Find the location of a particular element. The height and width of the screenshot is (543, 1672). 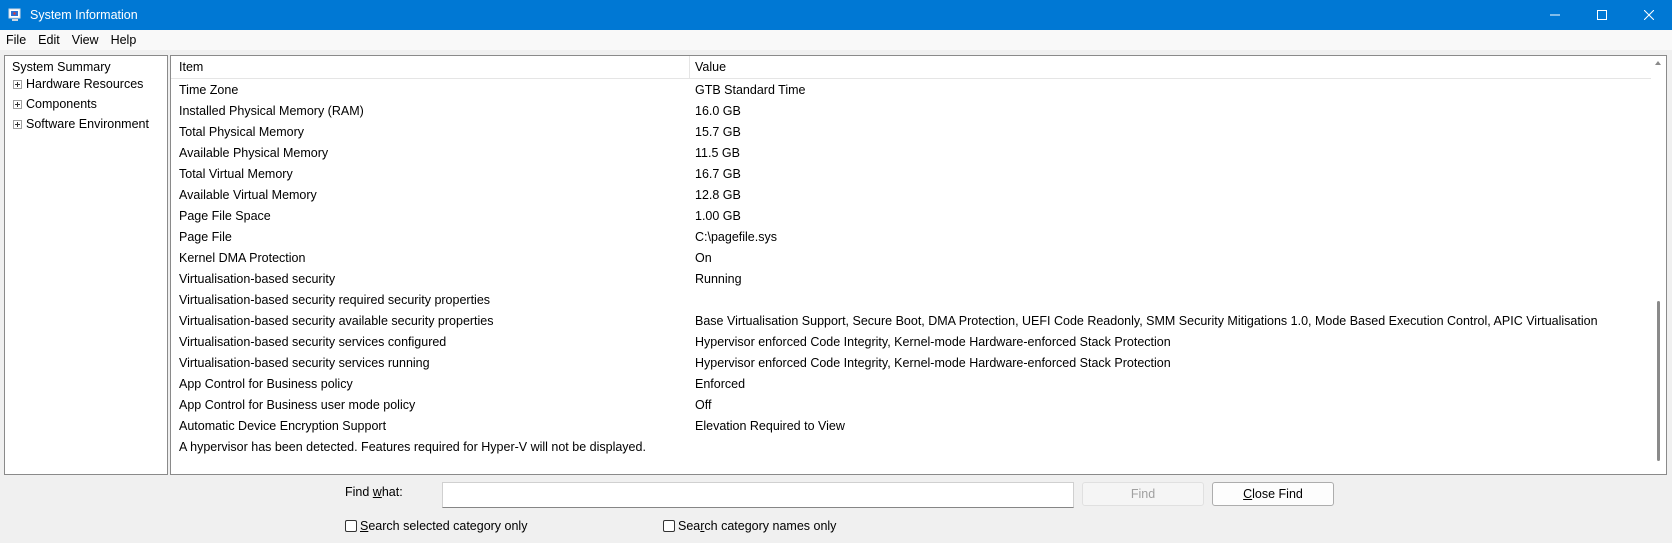

minimize-icon is located at coordinates (1554, 15).